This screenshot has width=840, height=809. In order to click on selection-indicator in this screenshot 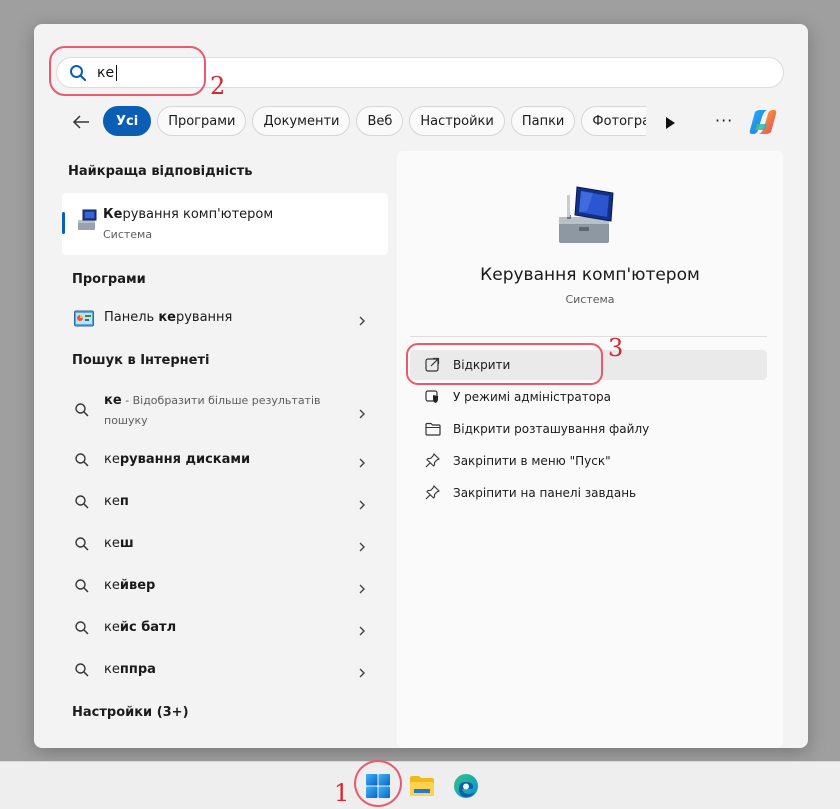, I will do `click(63, 223)`.